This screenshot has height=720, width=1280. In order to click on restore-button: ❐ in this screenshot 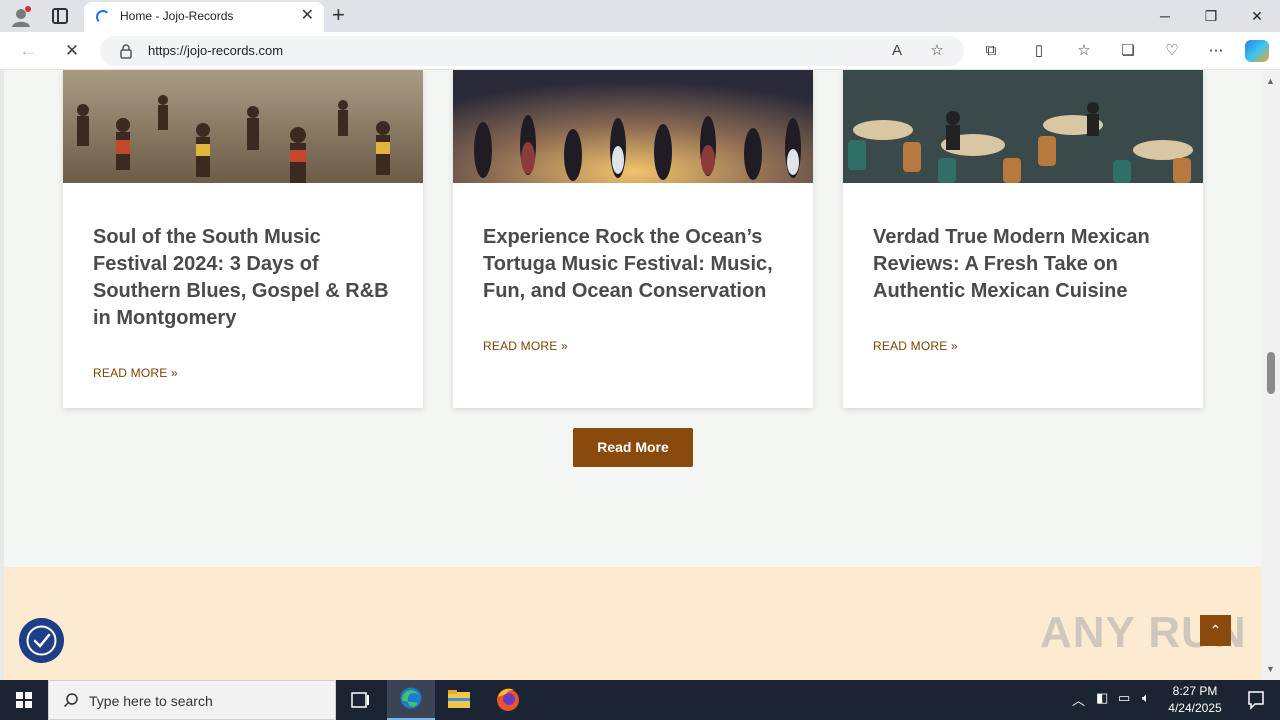, I will do `click(1211, 16)`.